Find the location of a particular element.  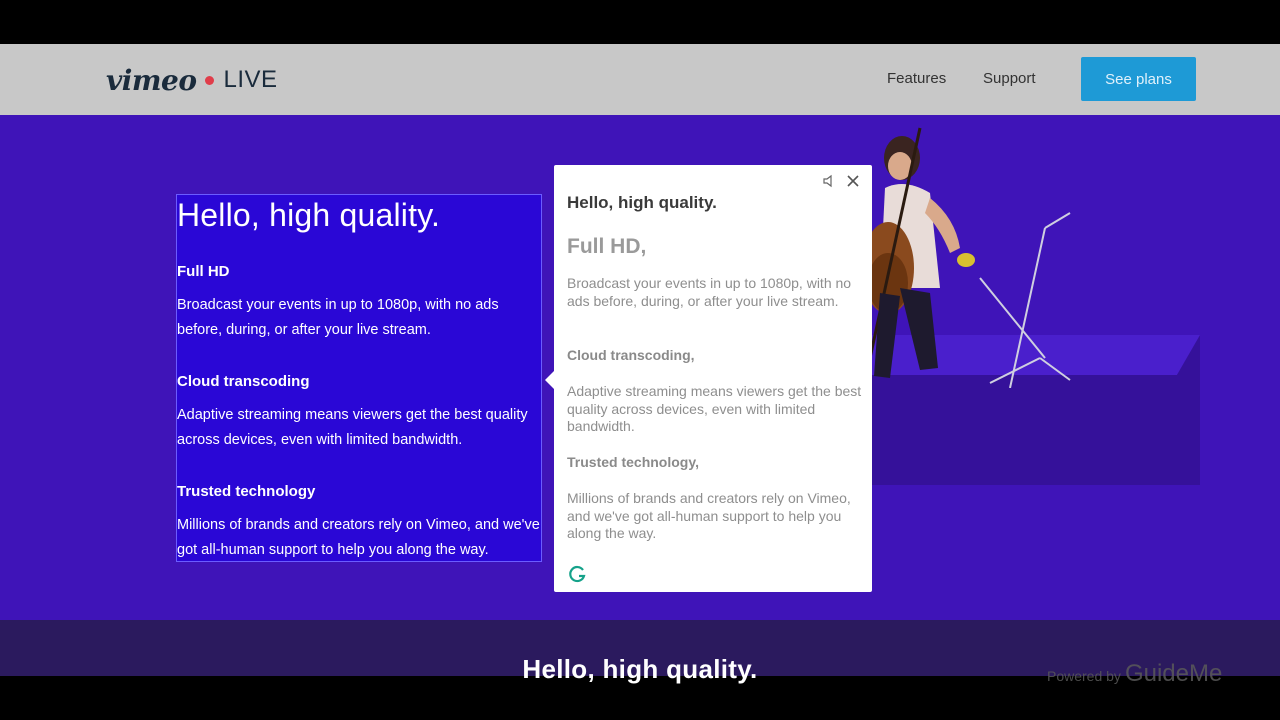

logo-dot is located at coordinates (209, 80).